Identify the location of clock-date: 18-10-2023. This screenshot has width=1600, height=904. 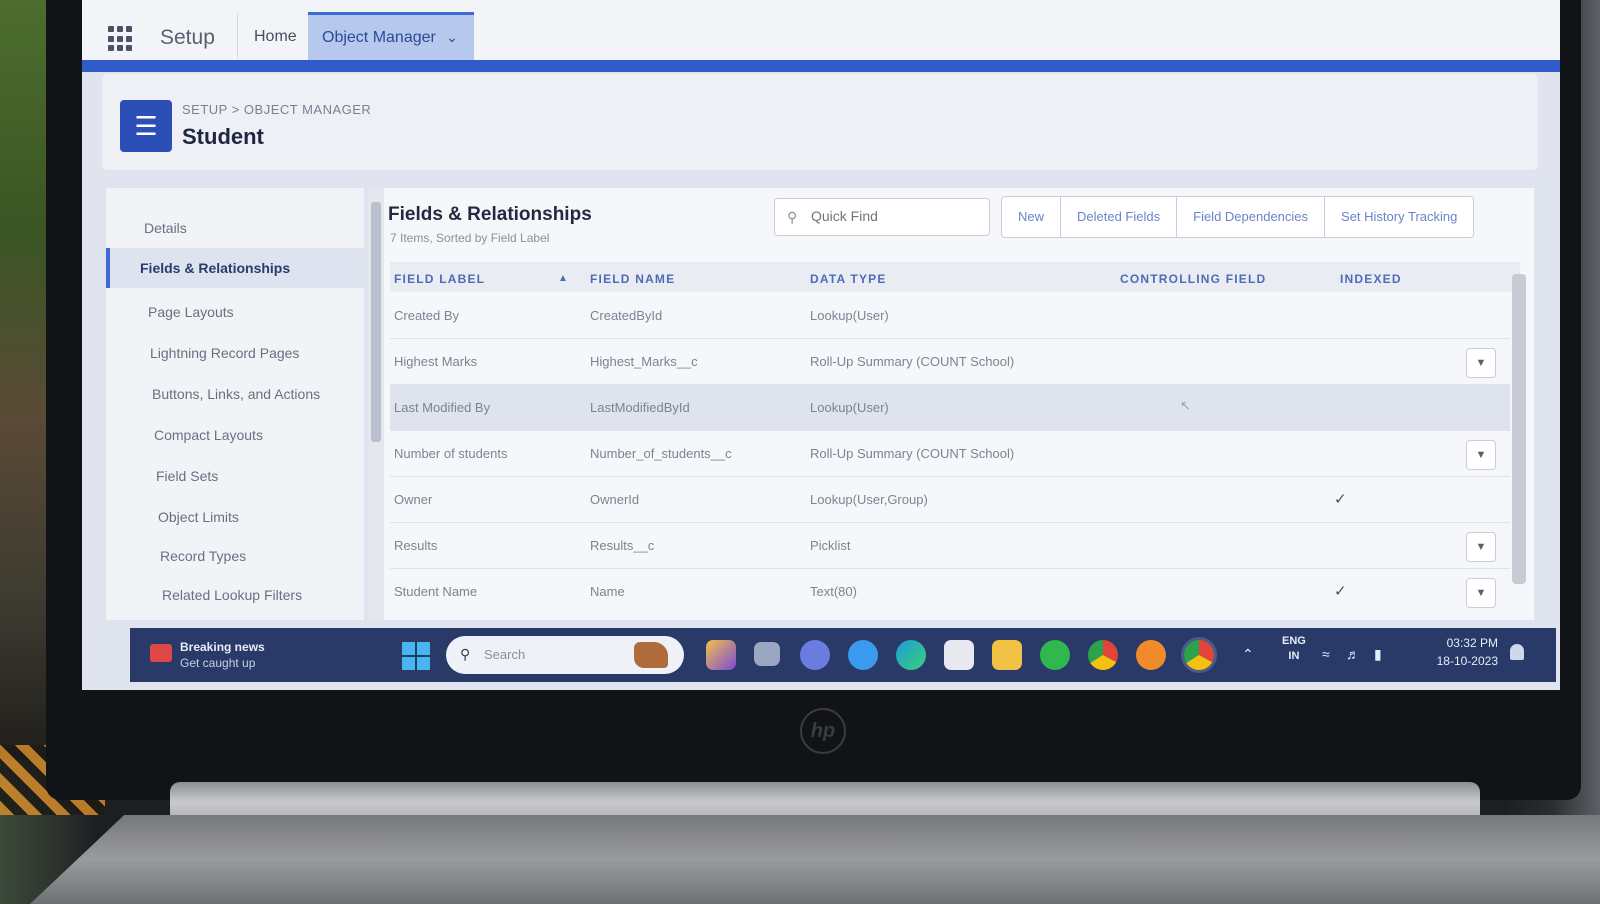
(1467, 661).